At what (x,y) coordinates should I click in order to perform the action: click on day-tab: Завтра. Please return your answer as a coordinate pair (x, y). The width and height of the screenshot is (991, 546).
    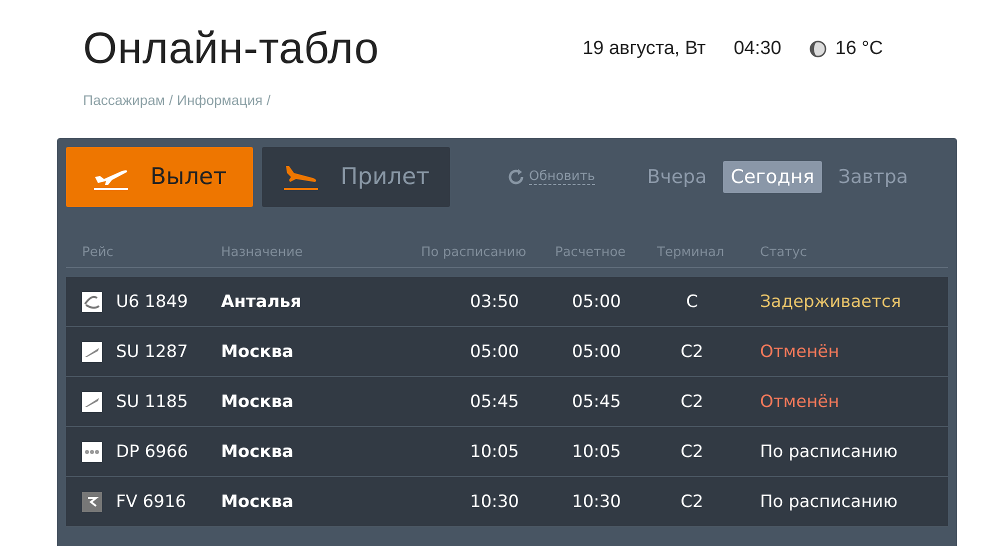
    Looking at the image, I should click on (873, 177).